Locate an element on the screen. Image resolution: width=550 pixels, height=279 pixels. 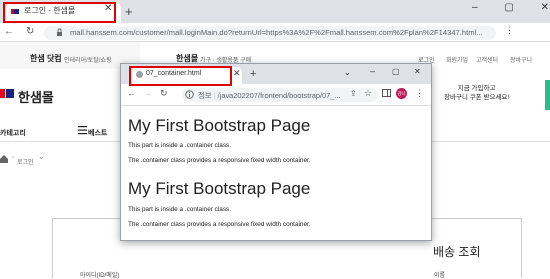
sidebar-icon is located at coordinates (386, 93).